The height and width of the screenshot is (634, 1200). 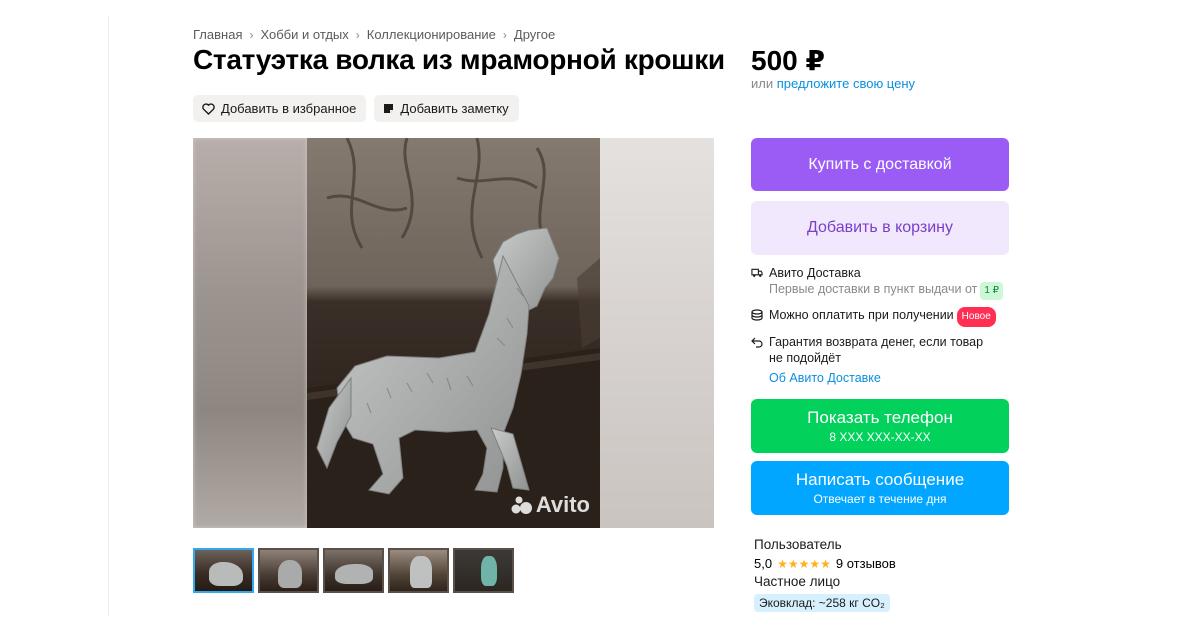 I want to click on price: 500 ₽, so click(x=788, y=60).